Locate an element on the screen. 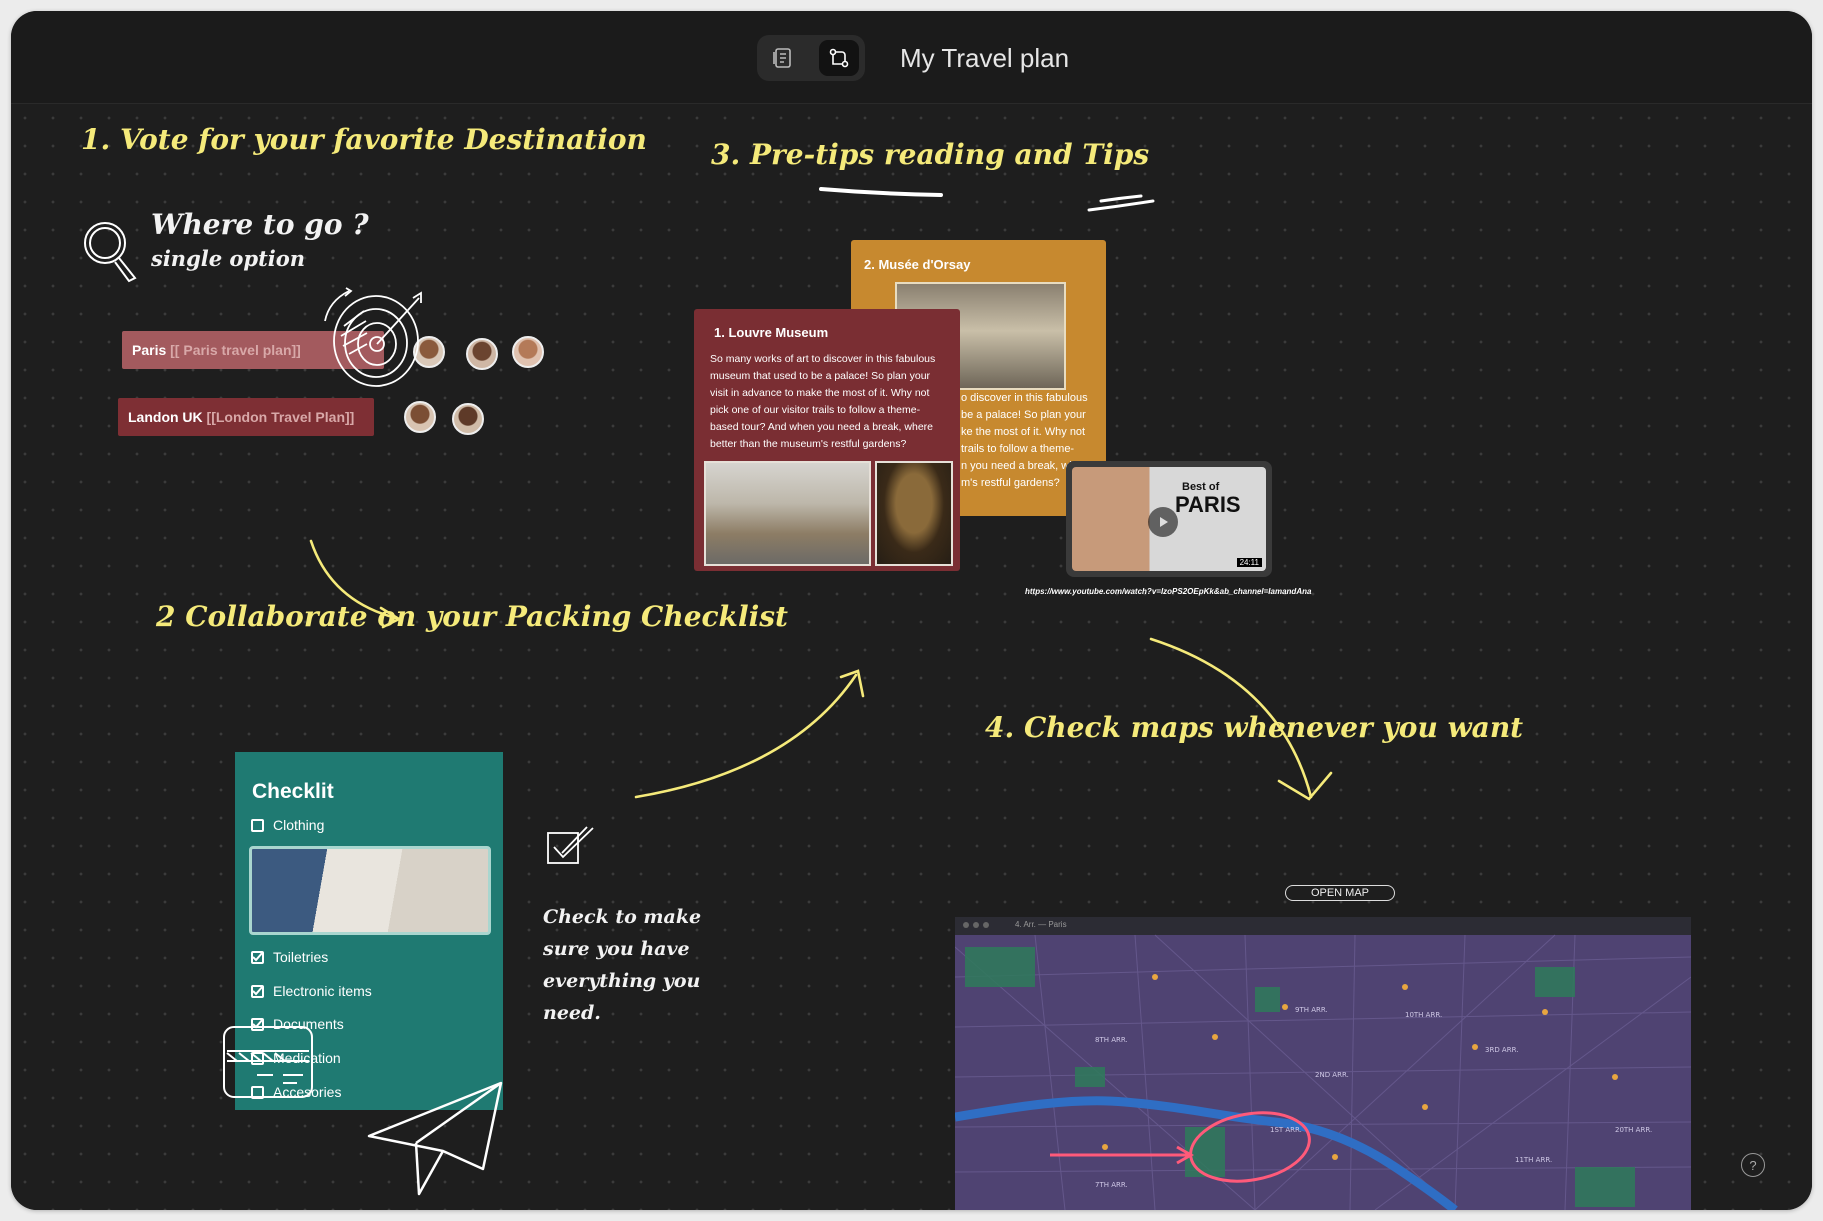  option-name: Paris is located at coordinates (149, 350).